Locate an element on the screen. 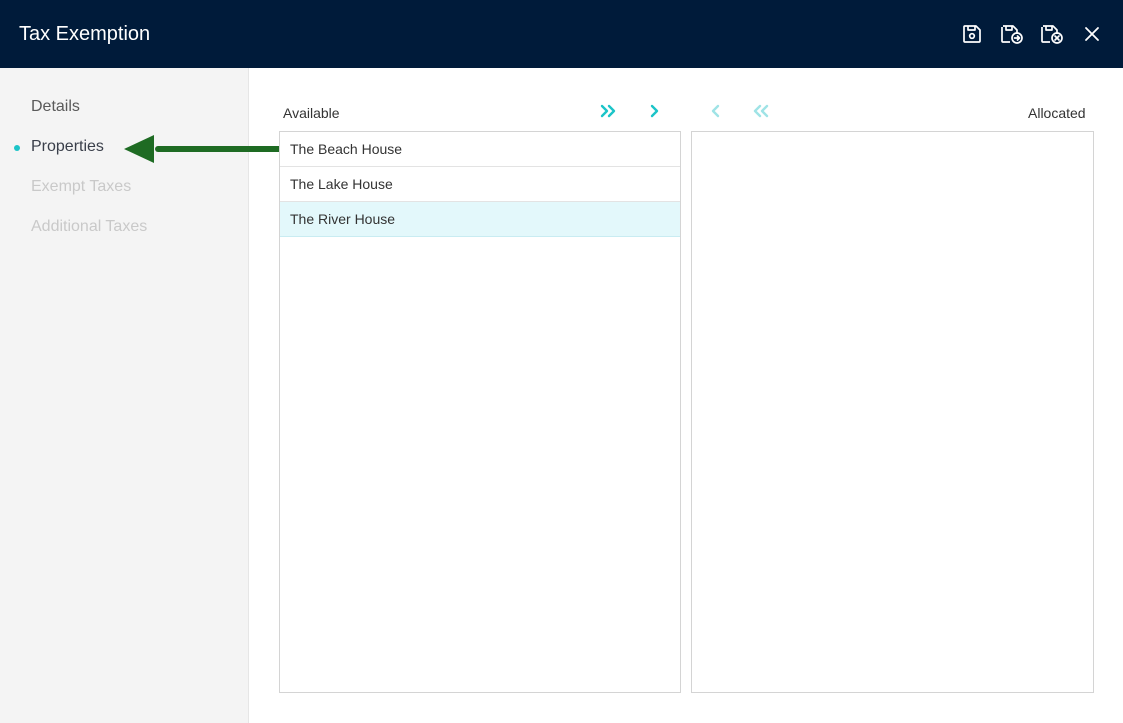 This screenshot has height=723, width=1123. sidebar-item-exempt-taxes: Exempt Taxes is located at coordinates (81, 187).